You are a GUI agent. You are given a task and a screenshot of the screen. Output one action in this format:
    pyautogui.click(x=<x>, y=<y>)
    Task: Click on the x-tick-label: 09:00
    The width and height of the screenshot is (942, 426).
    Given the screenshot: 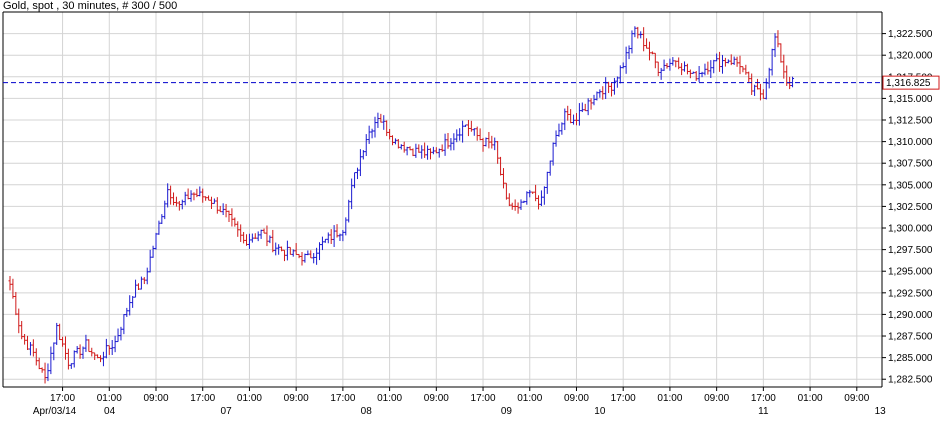 What is the action you would take?
    pyautogui.click(x=296, y=398)
    